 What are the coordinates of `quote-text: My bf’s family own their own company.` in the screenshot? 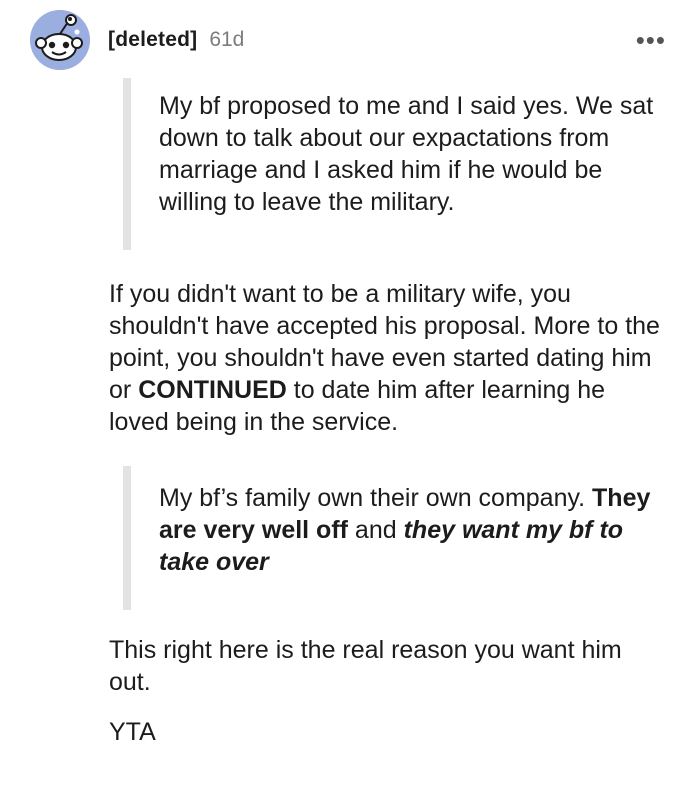 It's located at (376, 498).